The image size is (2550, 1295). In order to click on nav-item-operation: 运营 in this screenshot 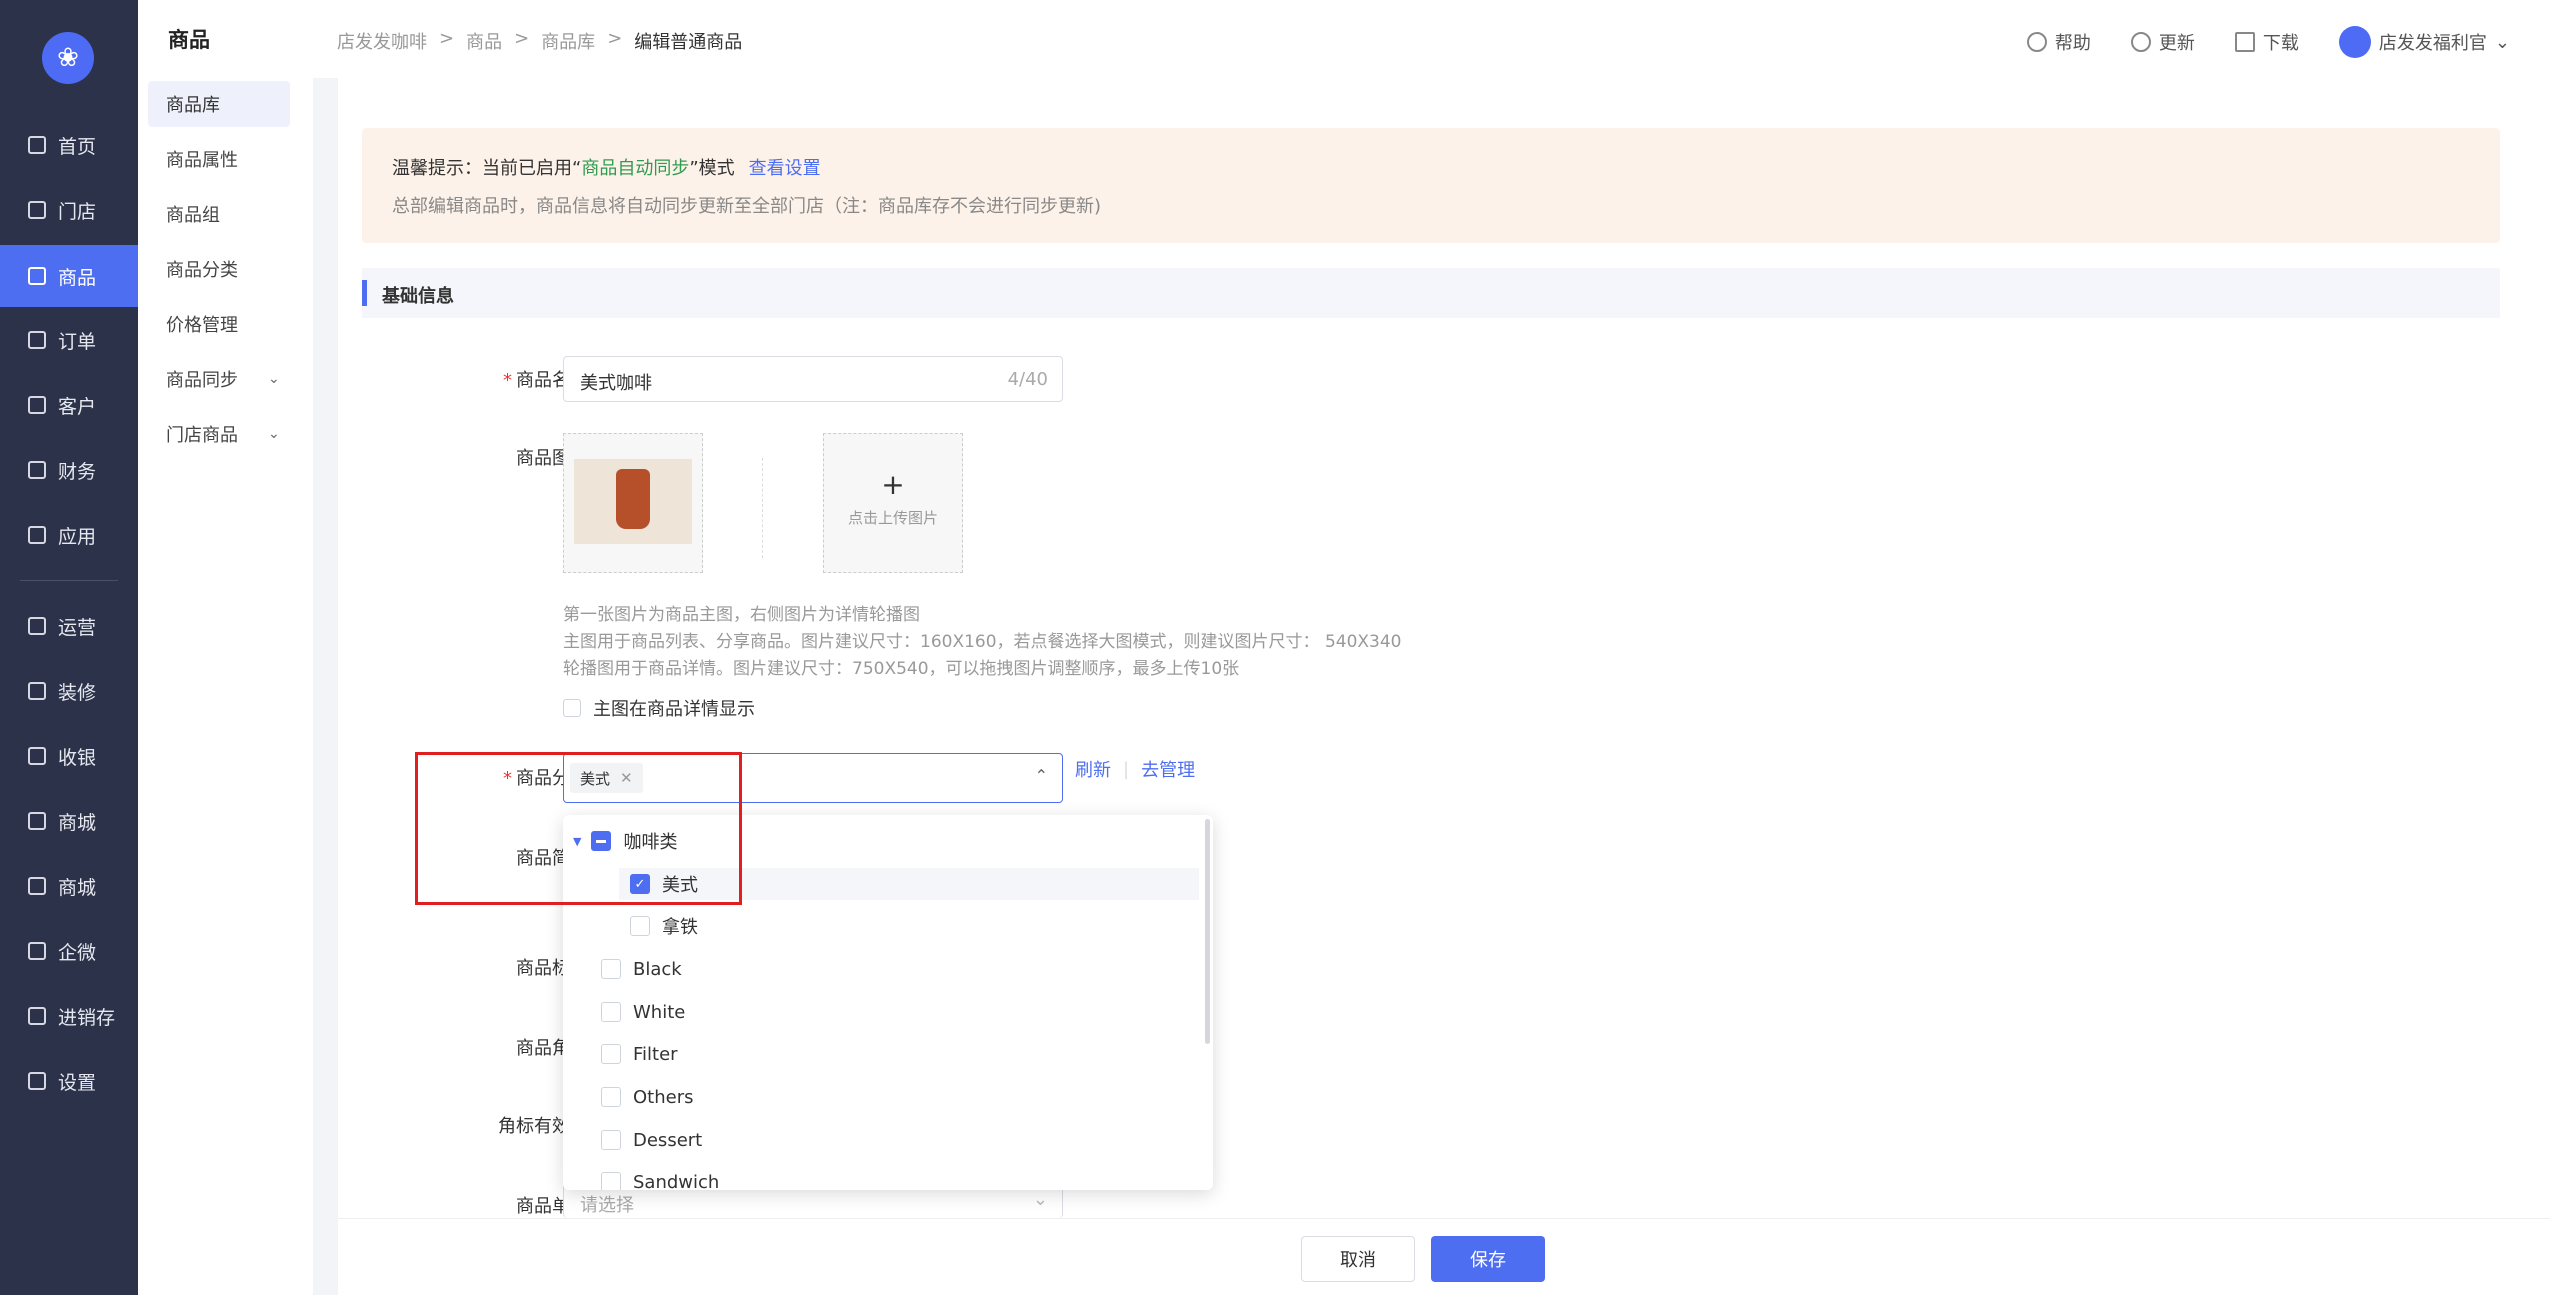, I will do `click(69, 626)`.